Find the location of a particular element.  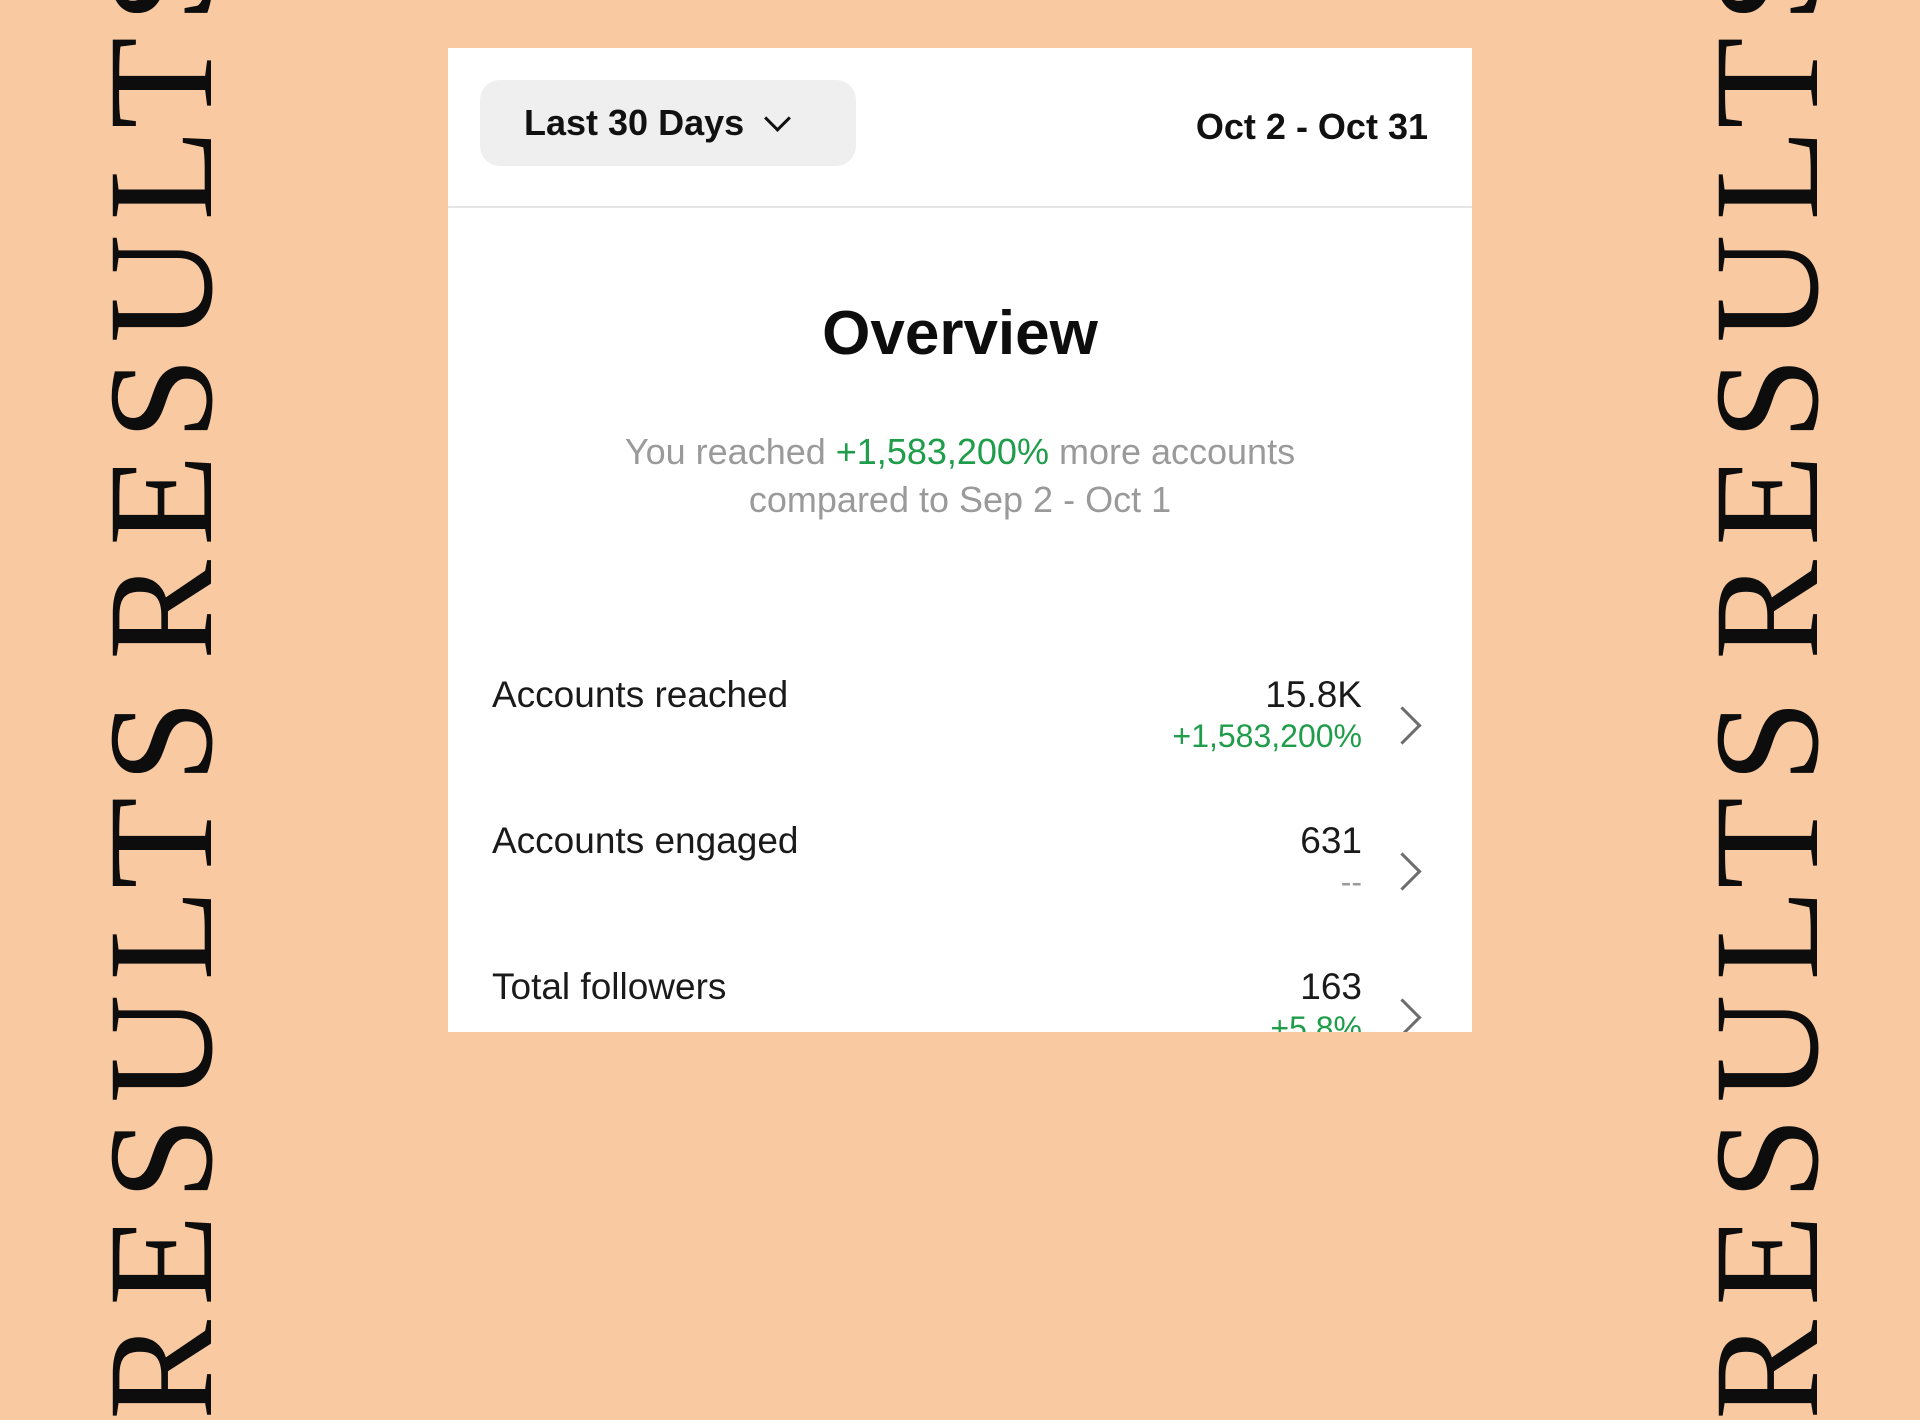

metric-value: 15.8K is located at coordinates (1313, 694).